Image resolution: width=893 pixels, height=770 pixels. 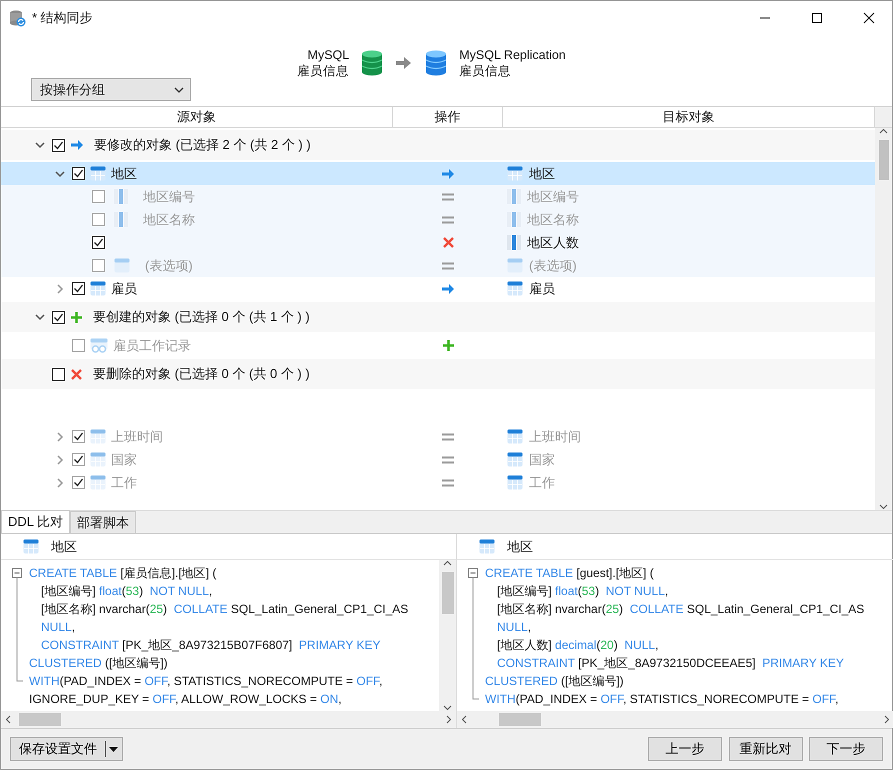 What do you see at coordinates (211, 645) in the screenshot?
I see `code-line: CONSTRAINT [PK_地区_8A973215B07F6807] PRIMARY KEY` at bounding box center [211, 645].